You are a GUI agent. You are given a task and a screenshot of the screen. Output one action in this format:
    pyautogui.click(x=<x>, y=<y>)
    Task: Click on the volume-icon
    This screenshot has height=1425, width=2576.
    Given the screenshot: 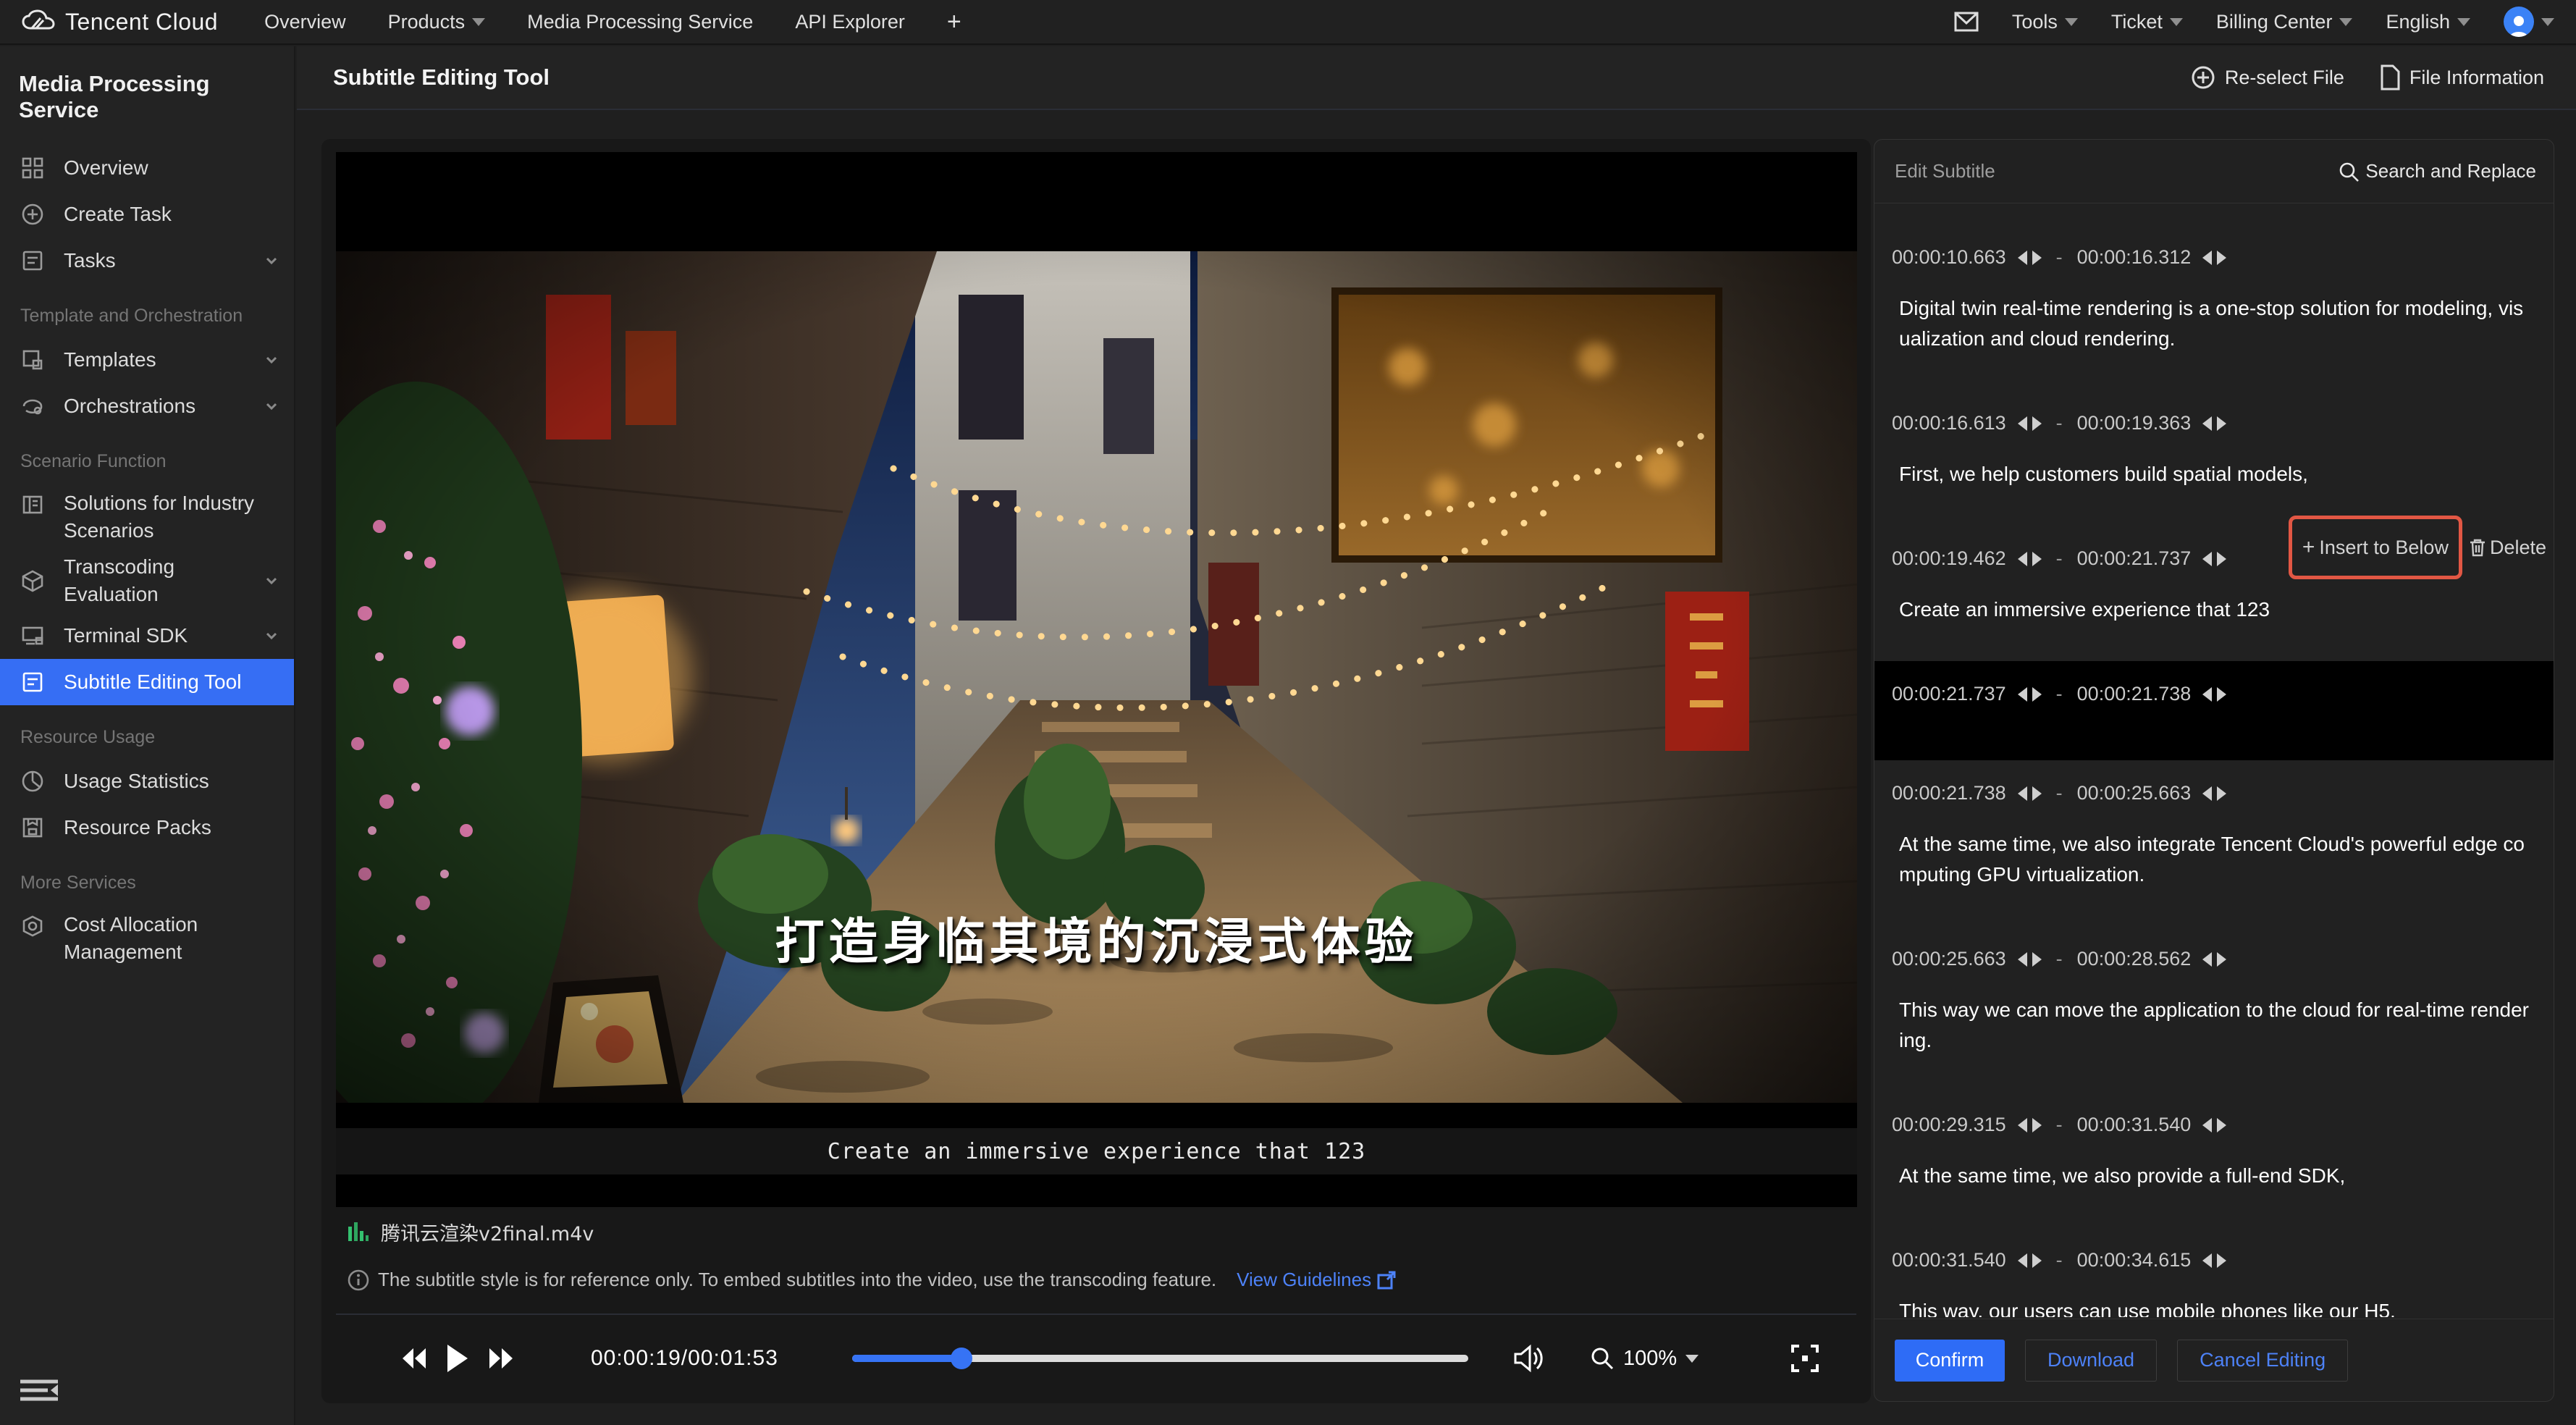 What is the action you would take?
    pyautogui.click(x=1528, y=1358)
    